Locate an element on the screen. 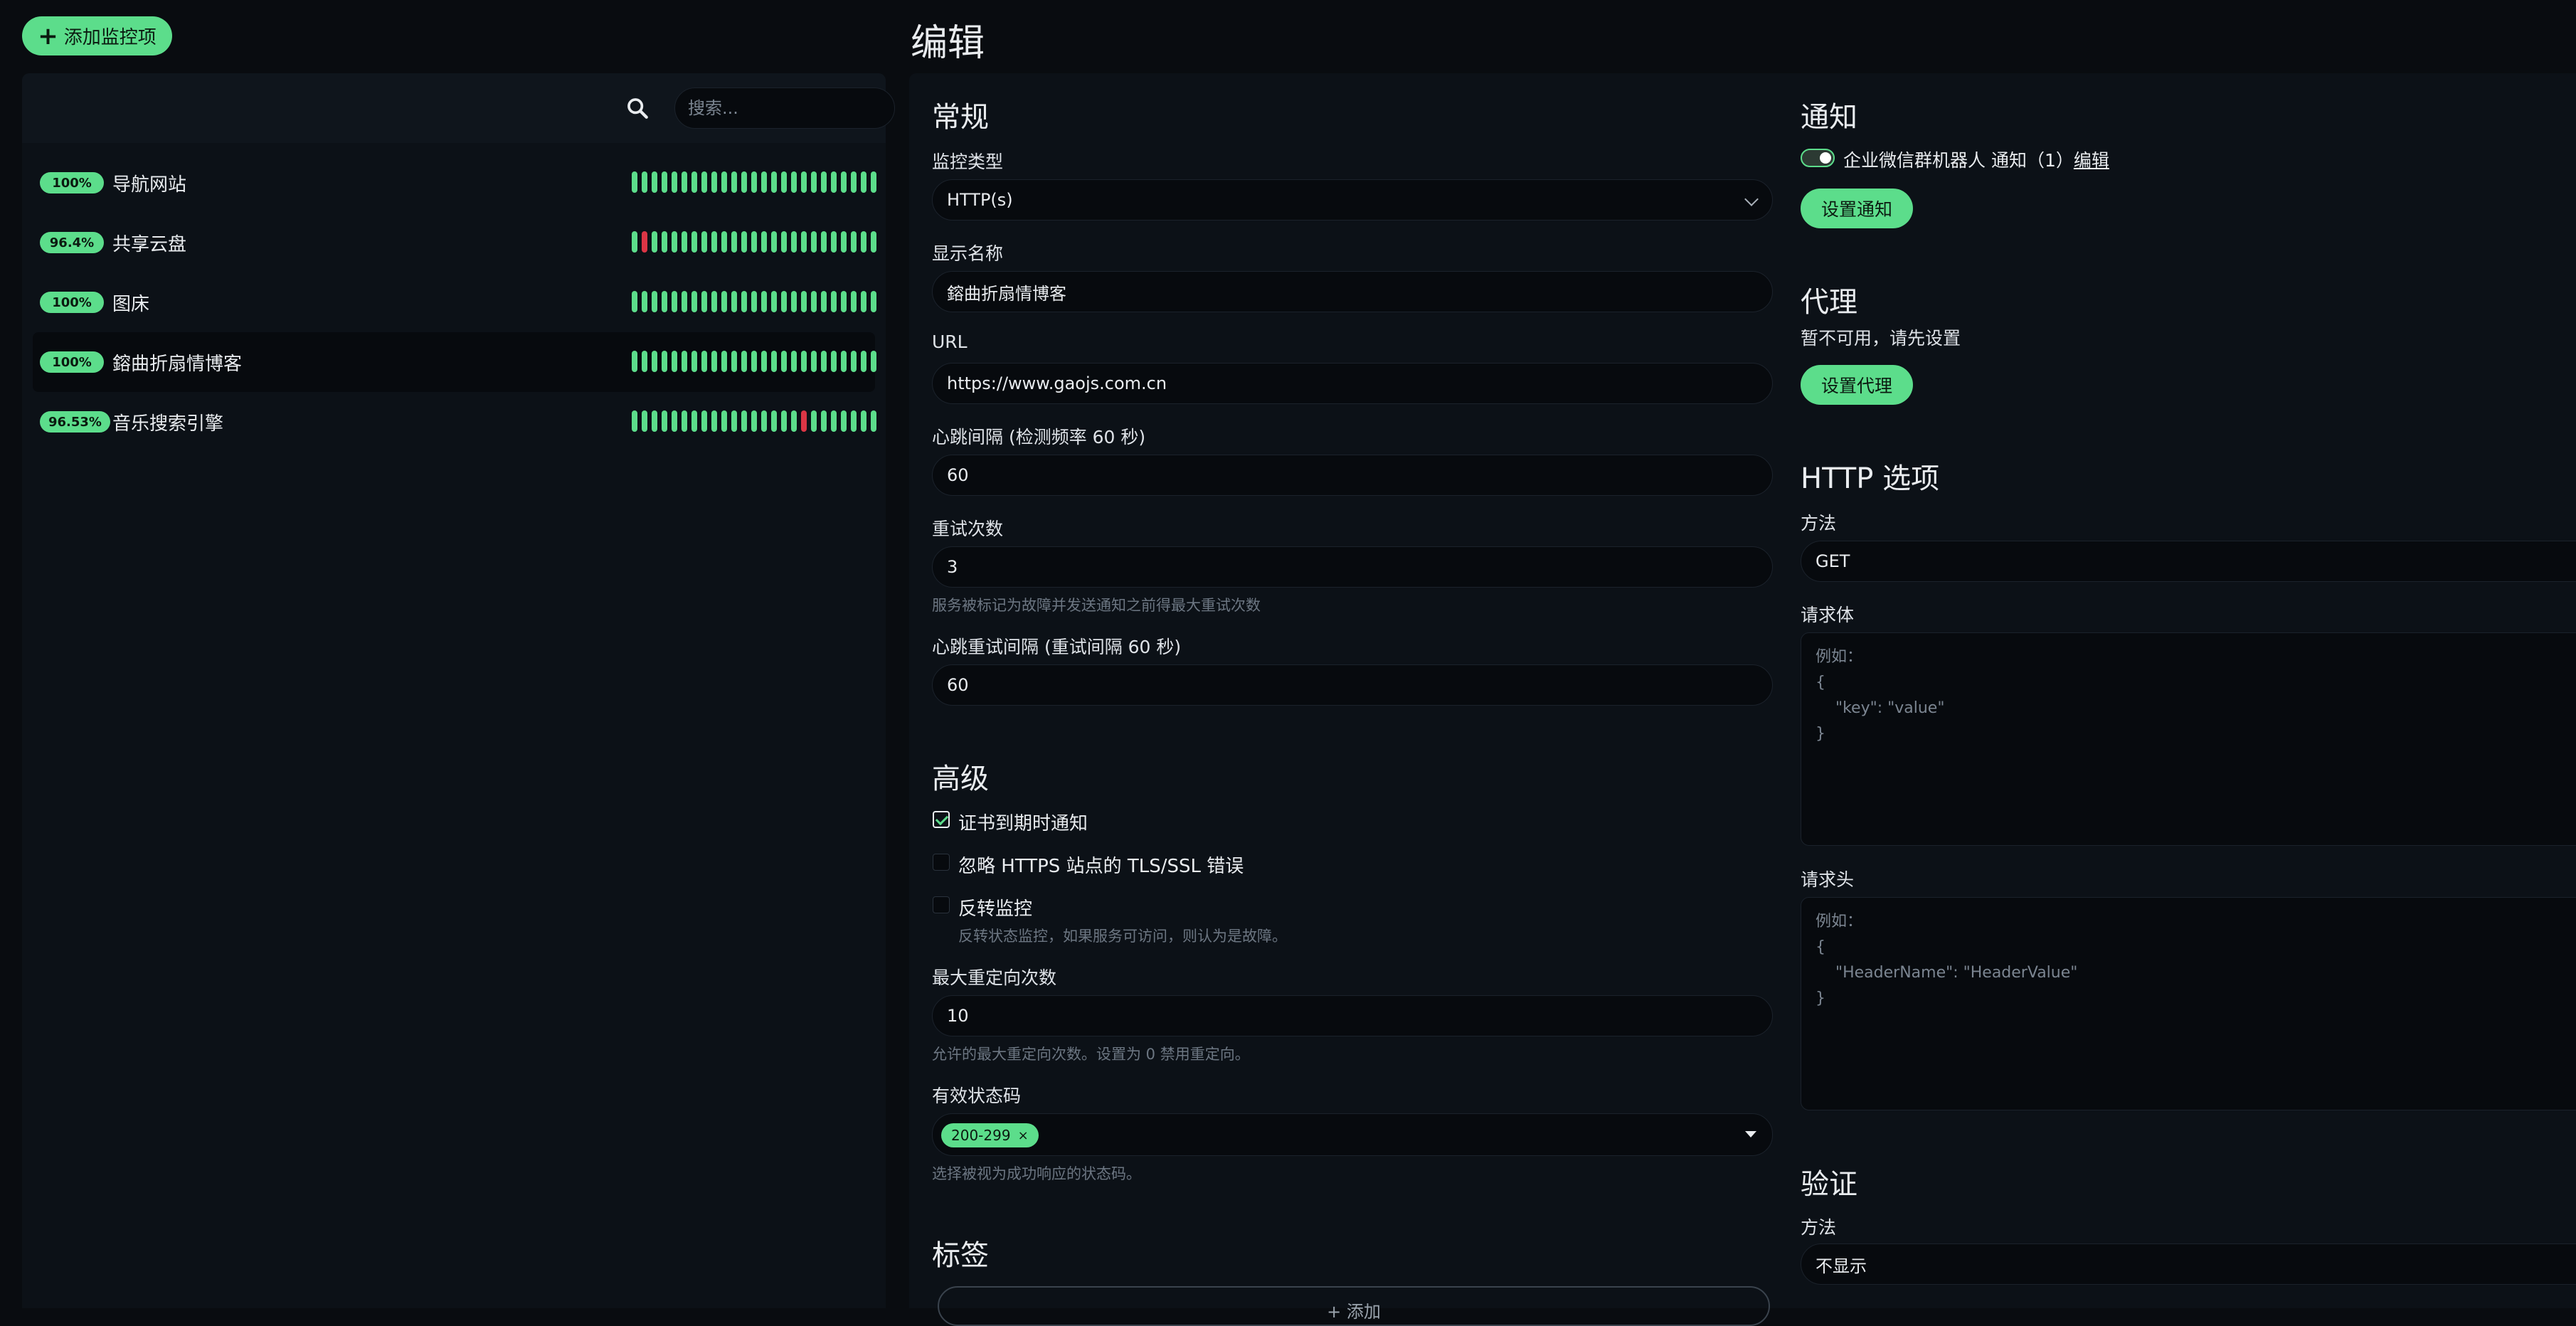 Image resolution: width=2576 pixels, height=1326 pixels. notification-name: 企业微信群机器人 通知（1） is located at coordinates (1958, 160).